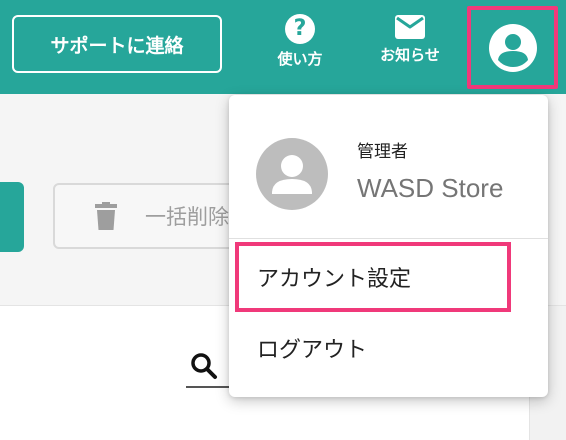 The width and height of the screenshot is (566, 440). I want to click on logout-menu-item: ログアウト, so click(373, 348).